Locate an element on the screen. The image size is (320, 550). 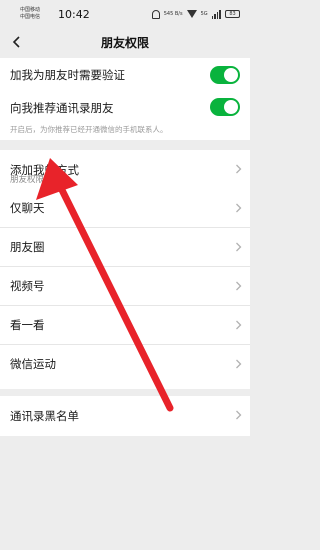
list-item-moments: 朋友圈 is located at coordinates (125, 247).